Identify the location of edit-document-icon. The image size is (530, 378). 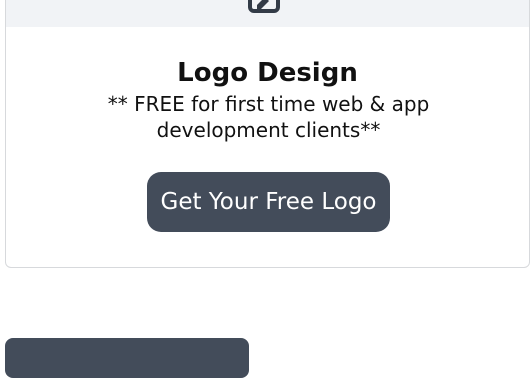
(264, 6).